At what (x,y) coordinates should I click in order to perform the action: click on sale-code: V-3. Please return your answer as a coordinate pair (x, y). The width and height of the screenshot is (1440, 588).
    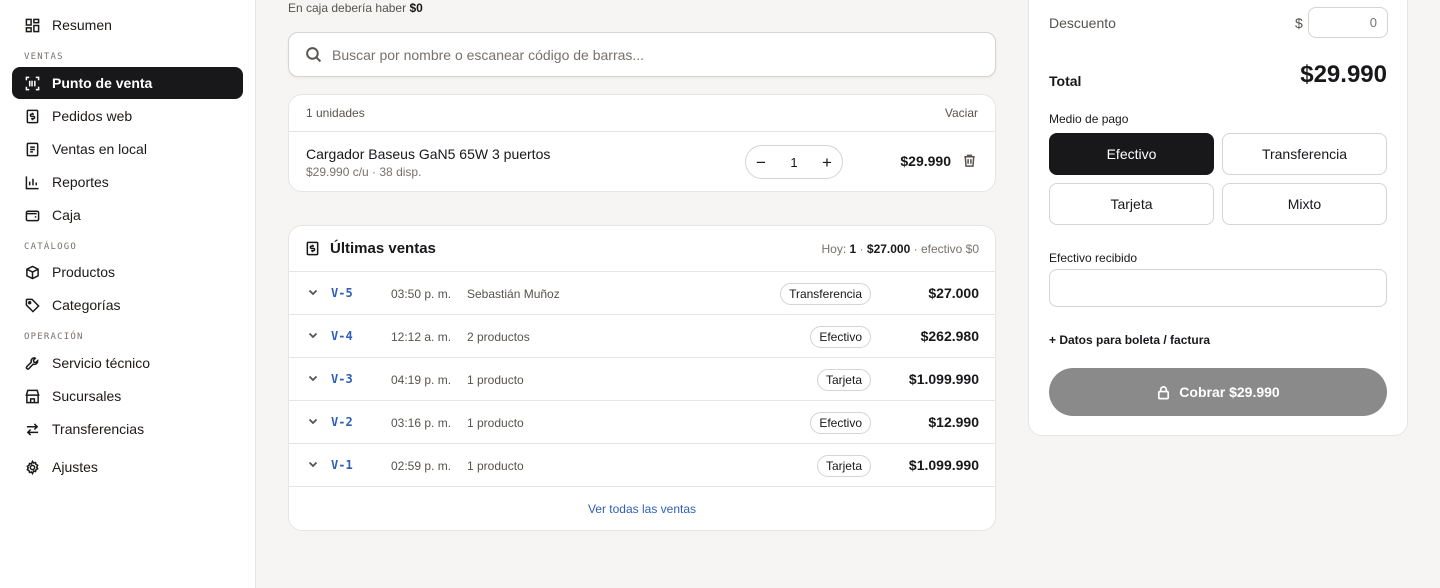
    Looking at the image, I should click on (342, 379).